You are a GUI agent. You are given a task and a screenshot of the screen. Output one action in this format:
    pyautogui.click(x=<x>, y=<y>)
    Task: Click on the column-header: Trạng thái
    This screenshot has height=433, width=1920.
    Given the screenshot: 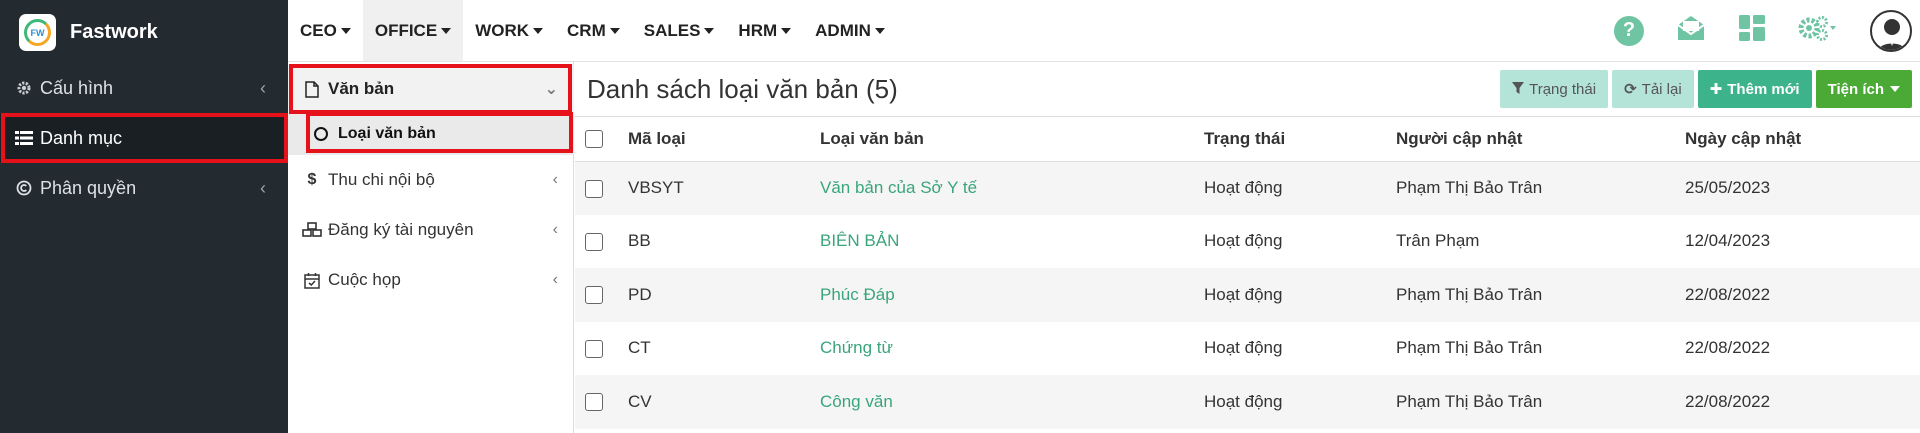 What is the action you would take?
    pyautogui.click(x=1290, y=139)
    